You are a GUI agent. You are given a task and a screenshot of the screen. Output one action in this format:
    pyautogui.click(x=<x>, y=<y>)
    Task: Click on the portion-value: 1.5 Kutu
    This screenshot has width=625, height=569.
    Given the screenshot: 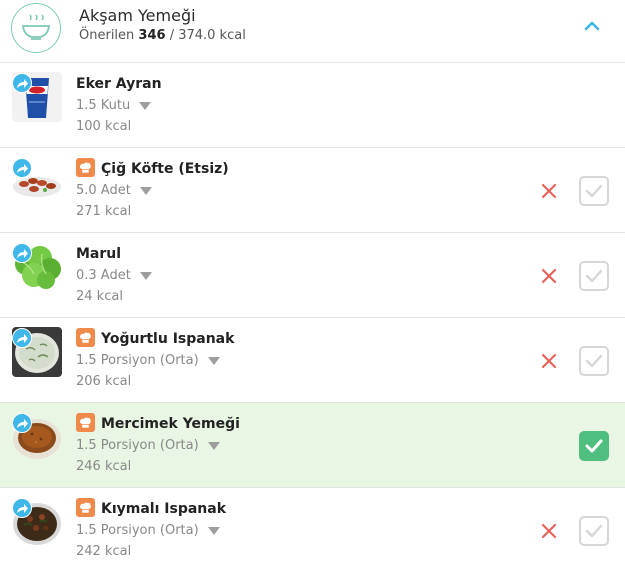 What is the action you would take?
    pyautogui.click(x=103, y=105)
    